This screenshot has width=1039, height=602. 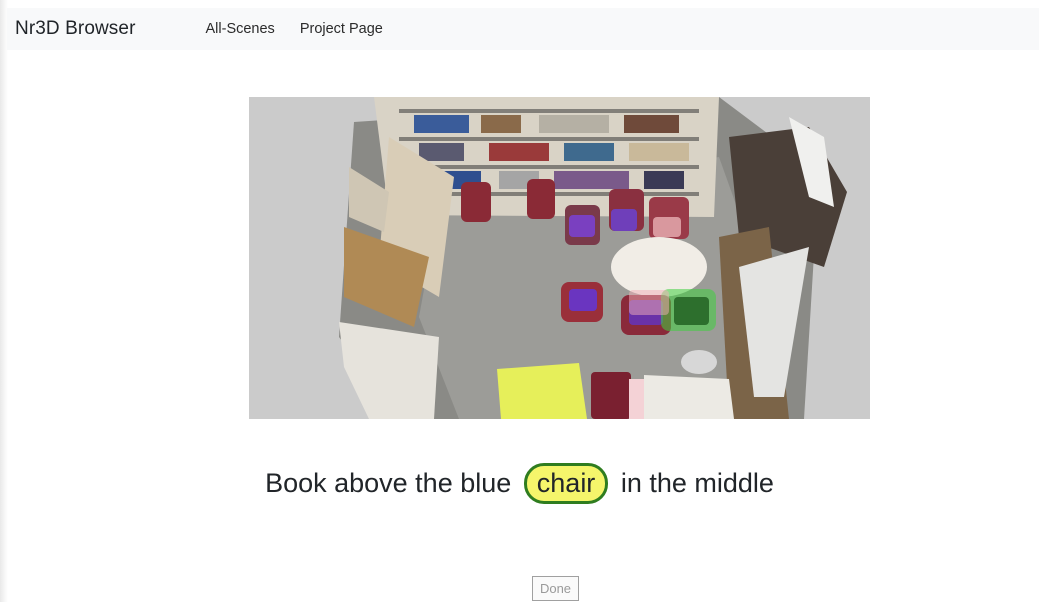 What do you see at coordinates (523, 29) in the screenshot?
I see `top-navbar: Nr3D Browser All-Scenes Project Page` at bounding box center [523, 29].